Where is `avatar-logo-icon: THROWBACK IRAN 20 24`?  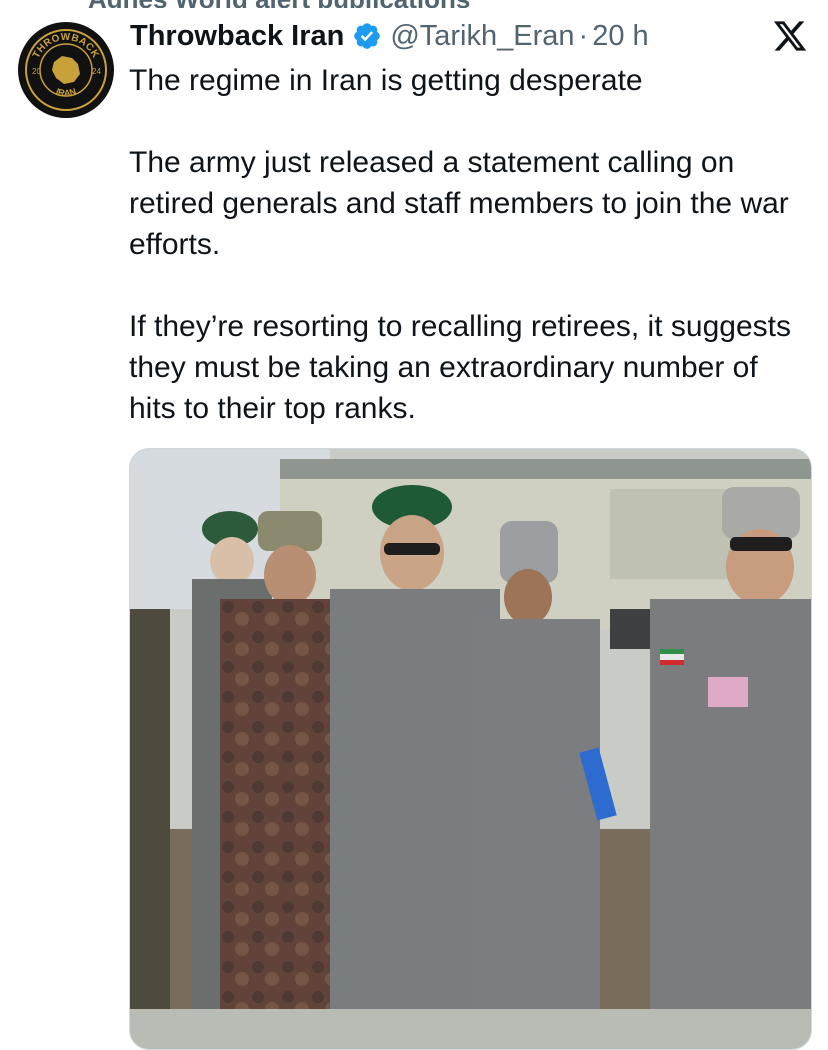 avatar-logo-icon: THROWBACK IRAN 20 24 is located at coordinates (66, 70).